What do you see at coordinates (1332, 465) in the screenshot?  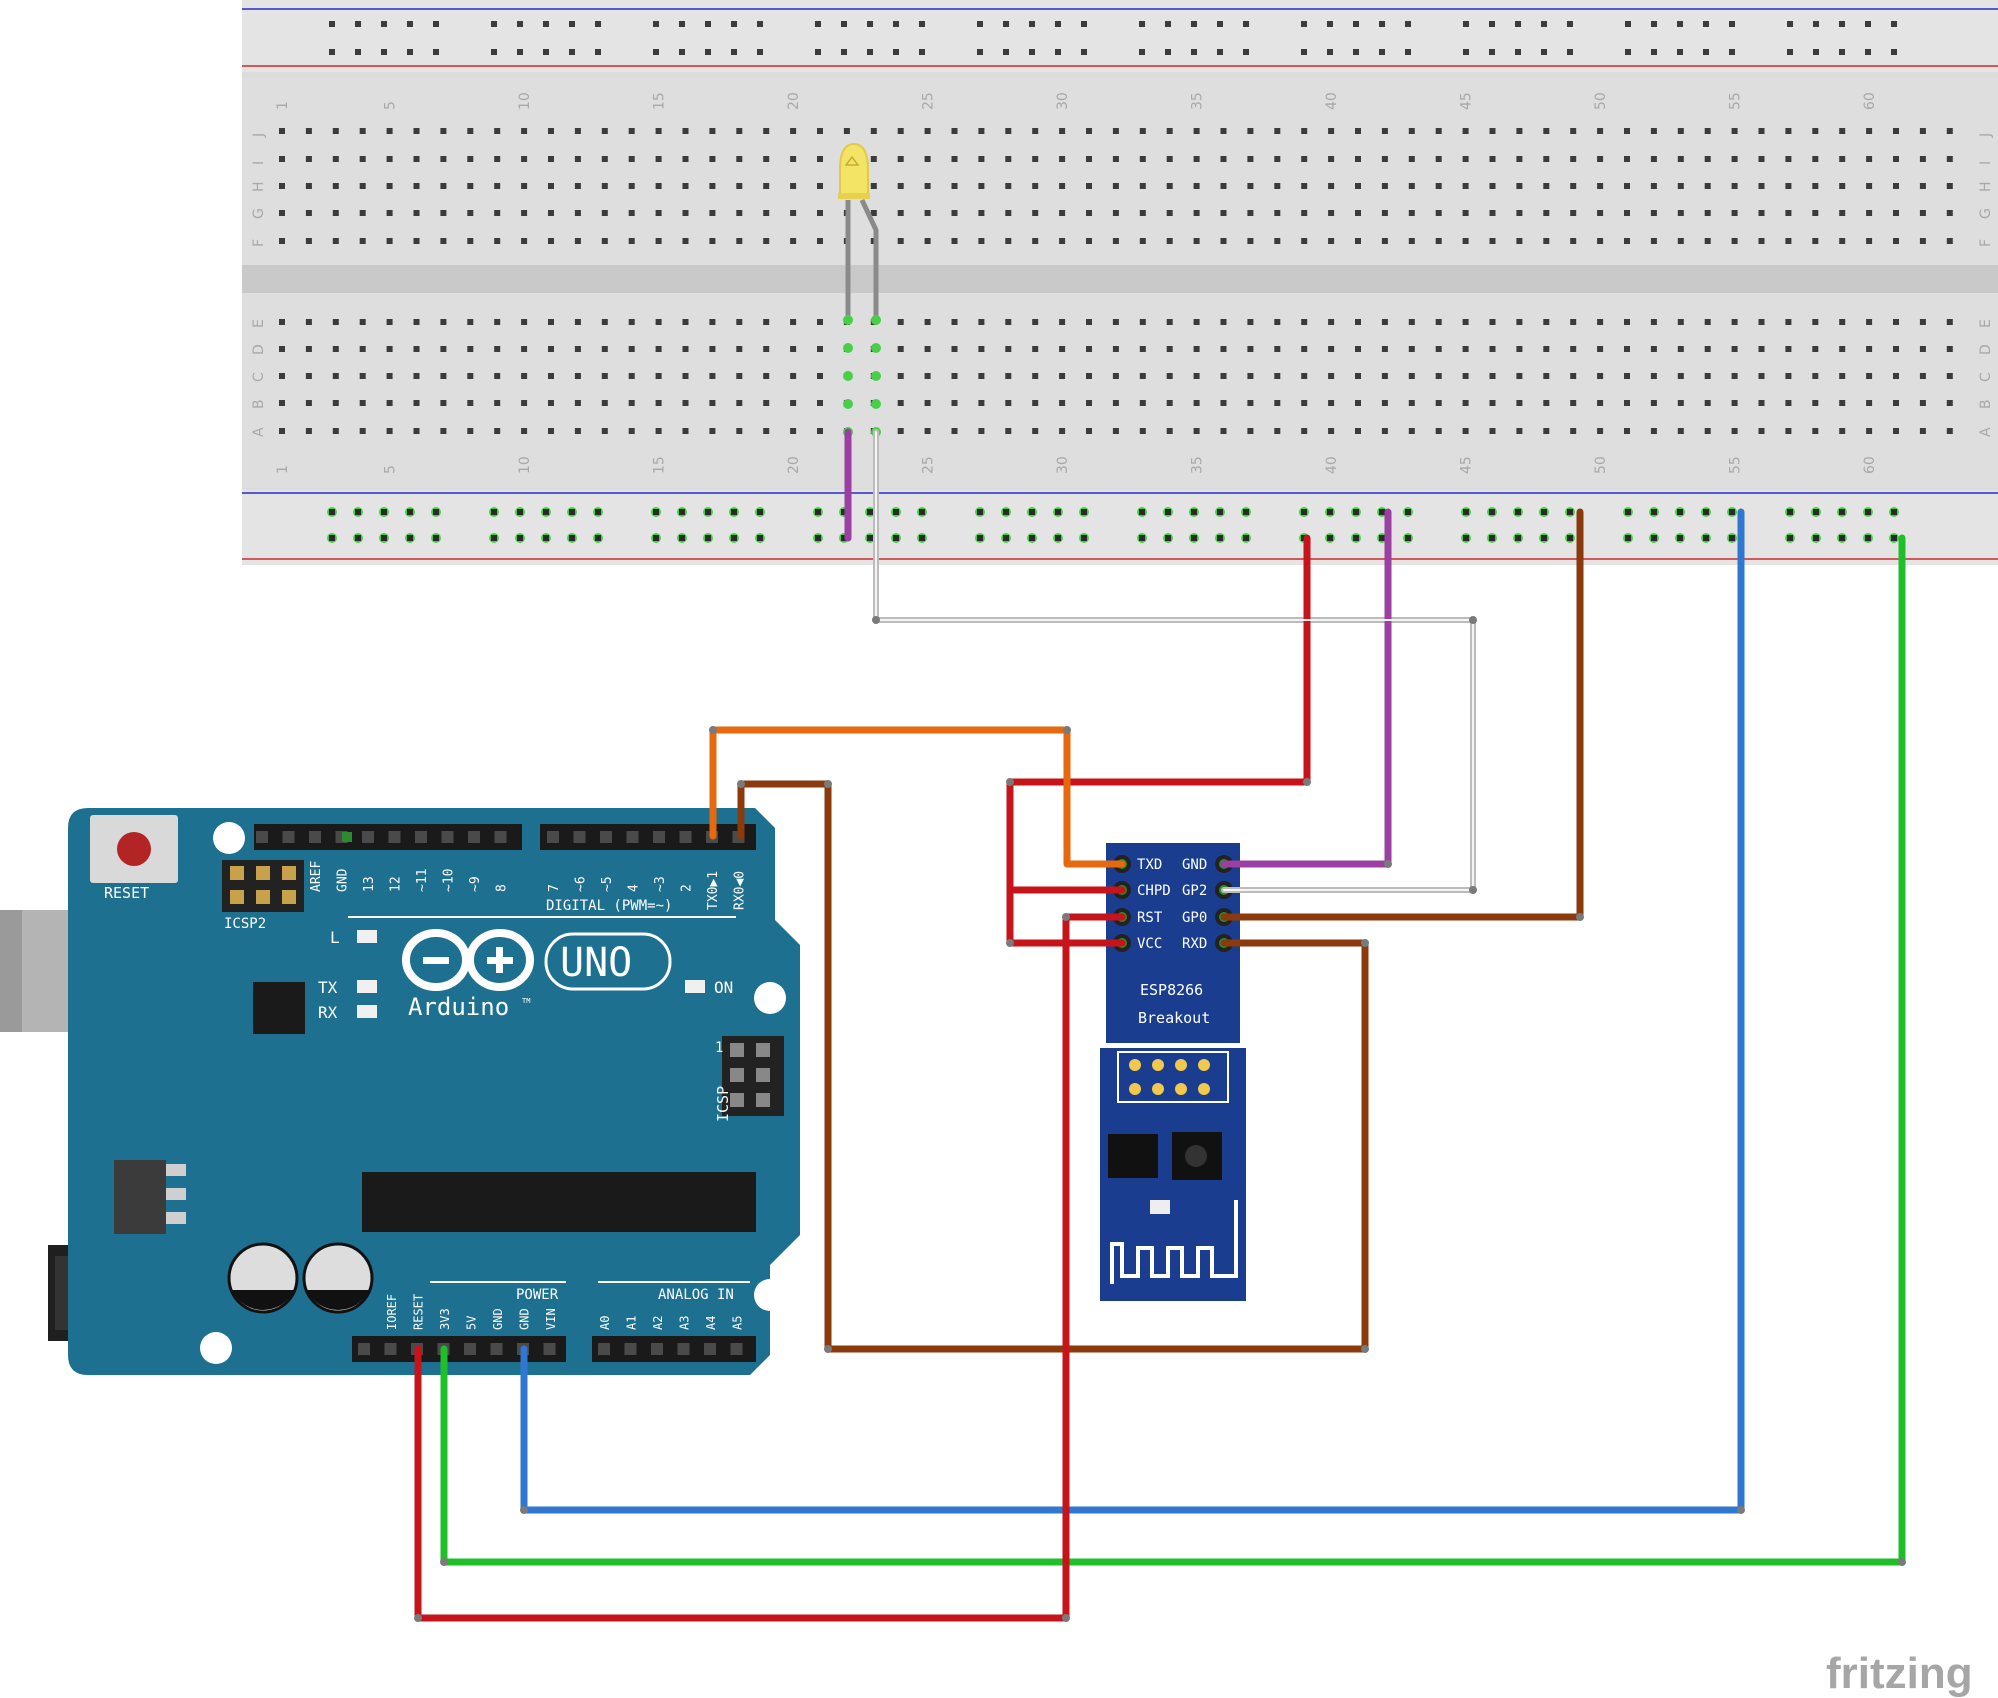 I see `column-number: 40` at bounding box center [1332, 465].